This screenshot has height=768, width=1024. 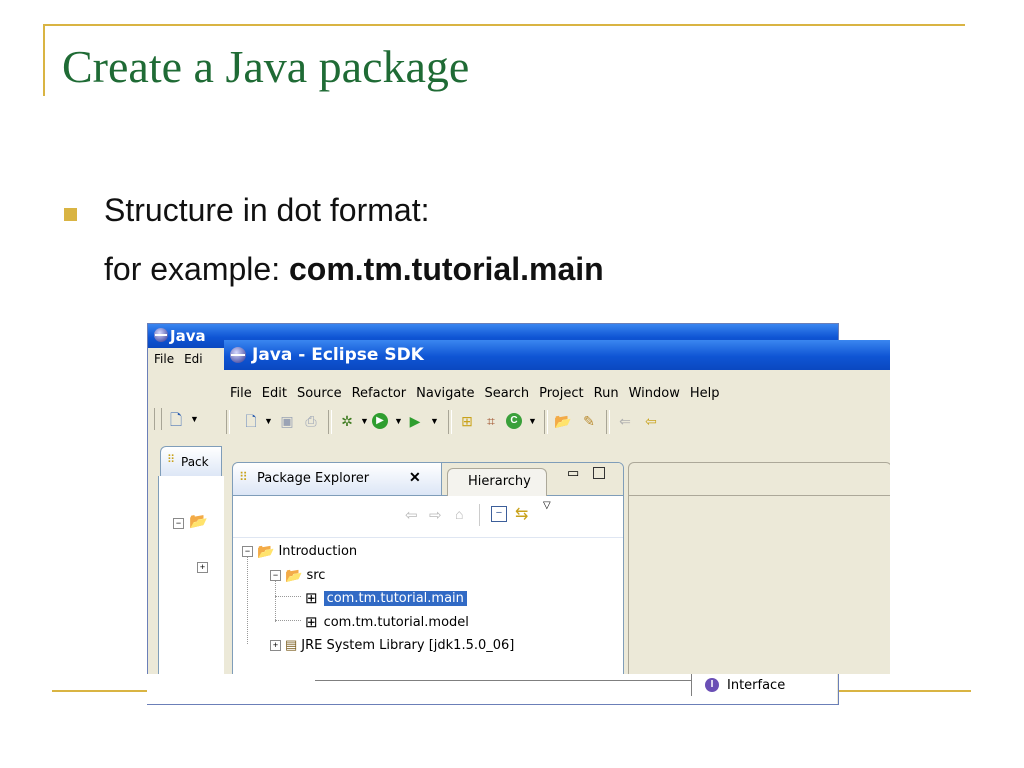 I want to click on open-type-icon: 📂, so click(x=563, y=421).